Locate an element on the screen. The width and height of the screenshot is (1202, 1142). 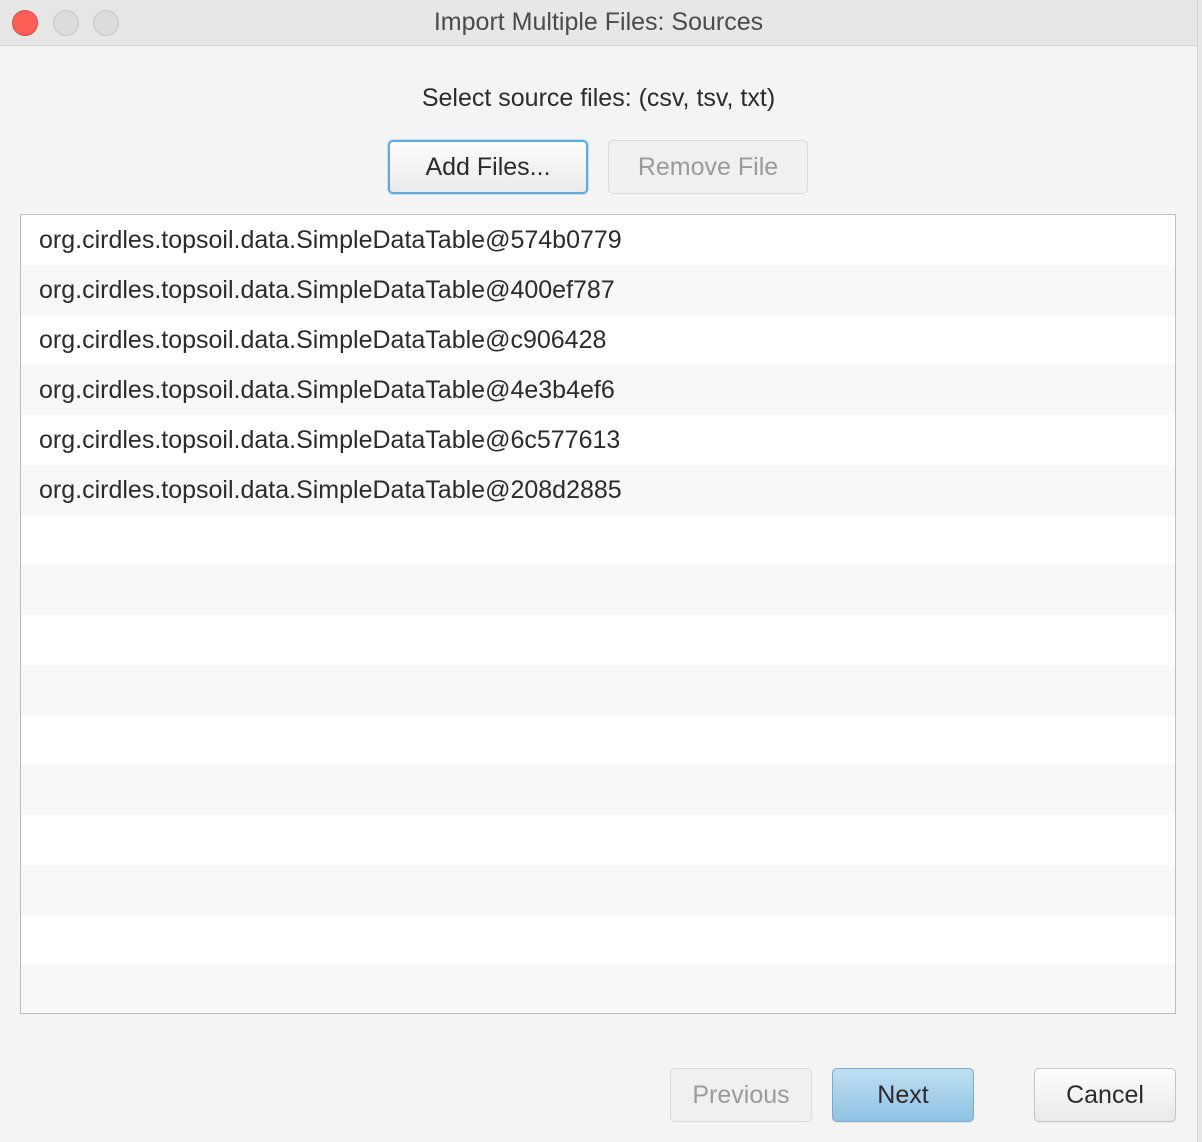
cancel-button: Cancel is located at coordinates (1105, 1095).